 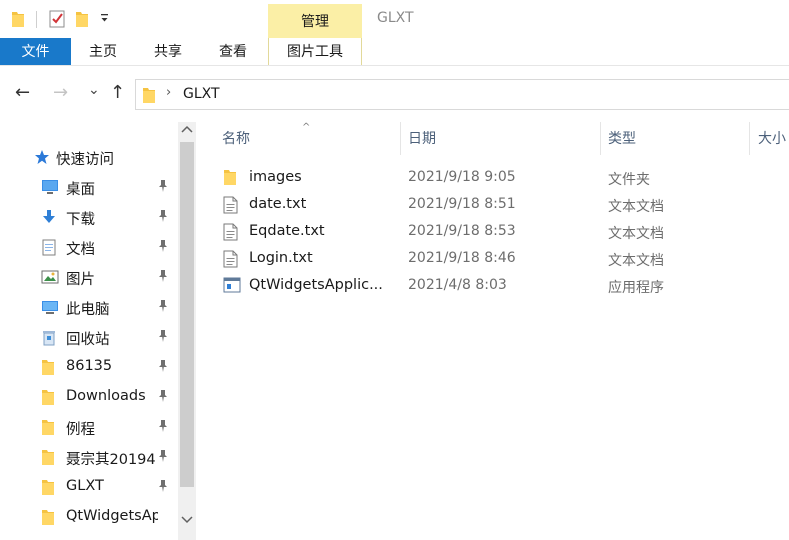 I want to click on picture-icon, so click(x=50, y=279).